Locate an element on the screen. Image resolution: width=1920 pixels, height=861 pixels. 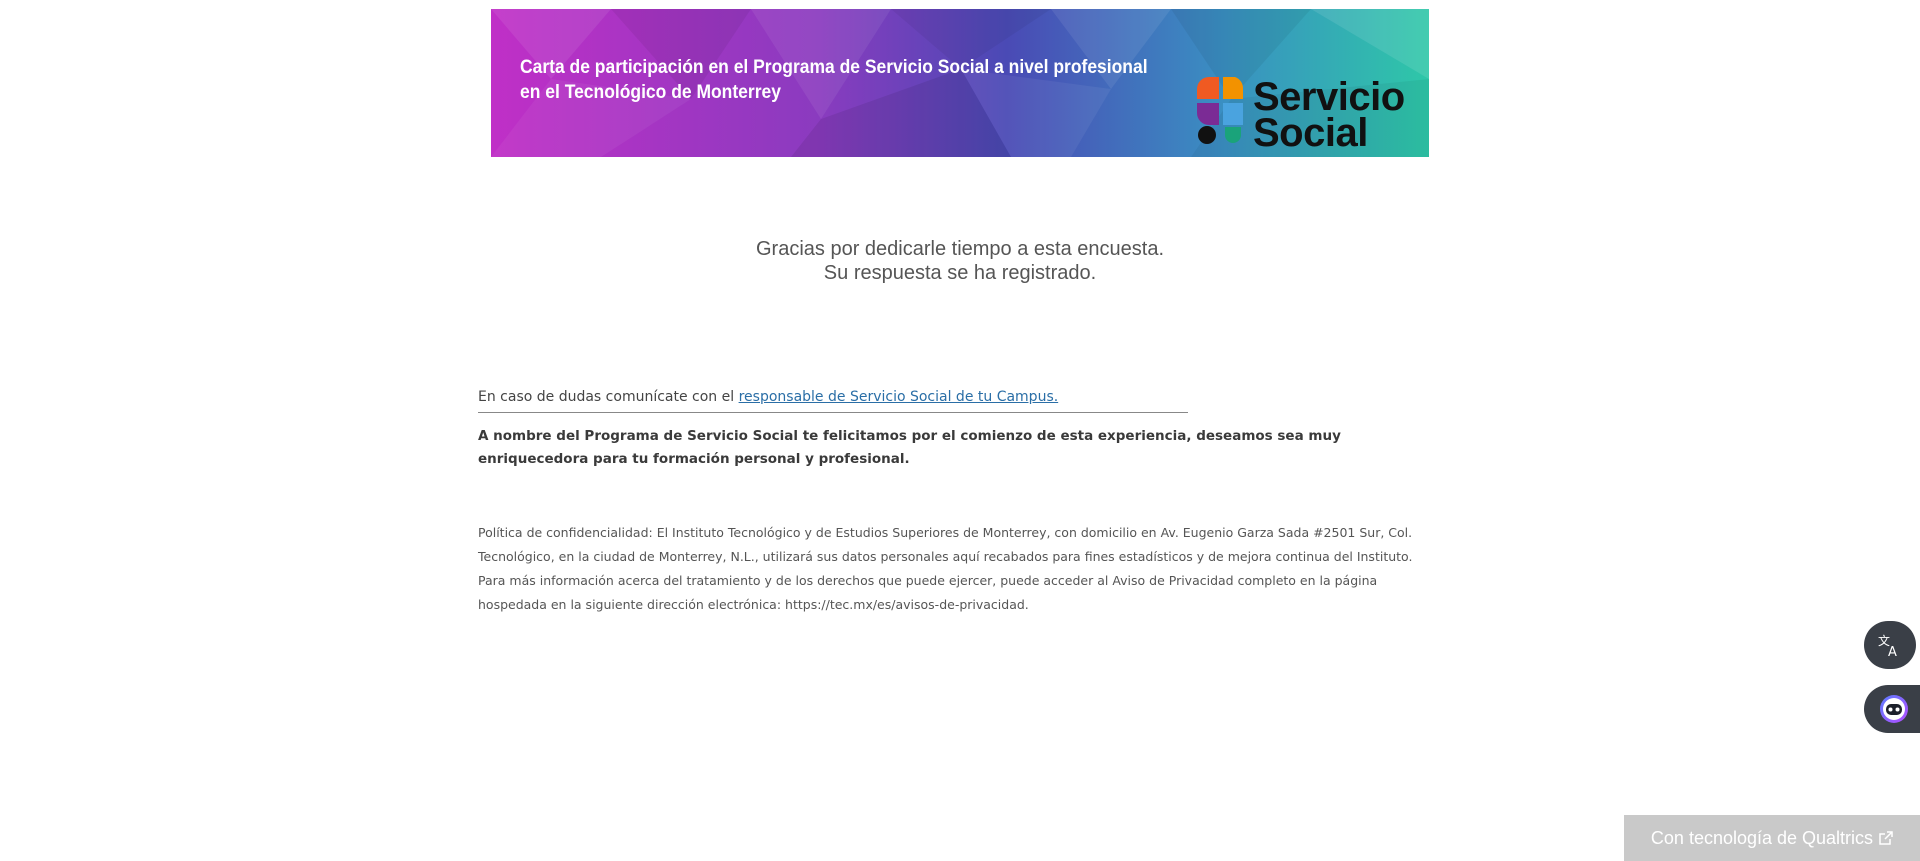
translate-icon: 文 A is located at coordinates (1887, 645).